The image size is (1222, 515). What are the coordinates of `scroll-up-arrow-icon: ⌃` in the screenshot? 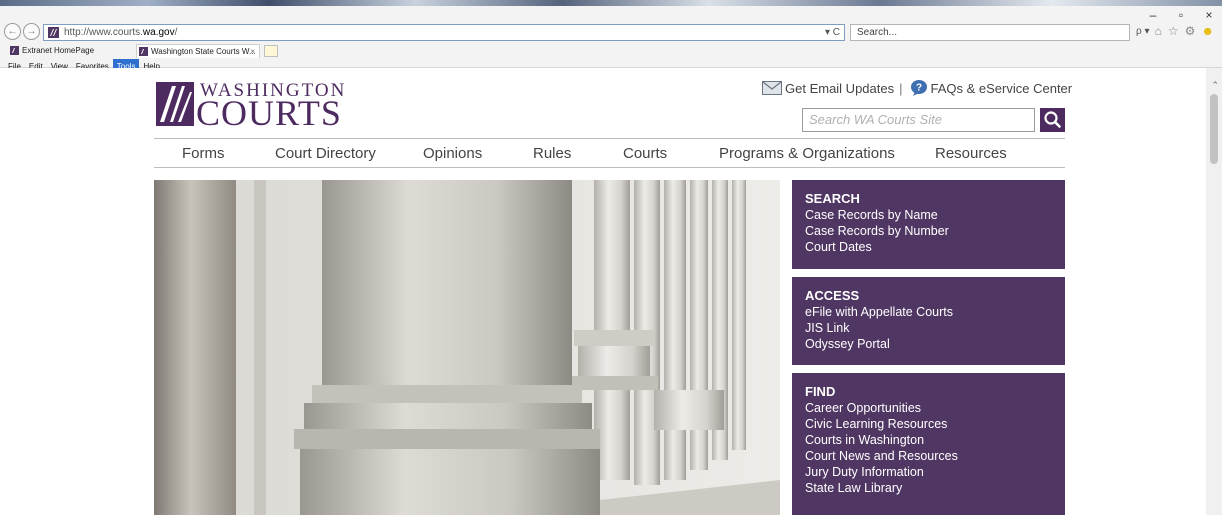 It's located at (1215, 85).